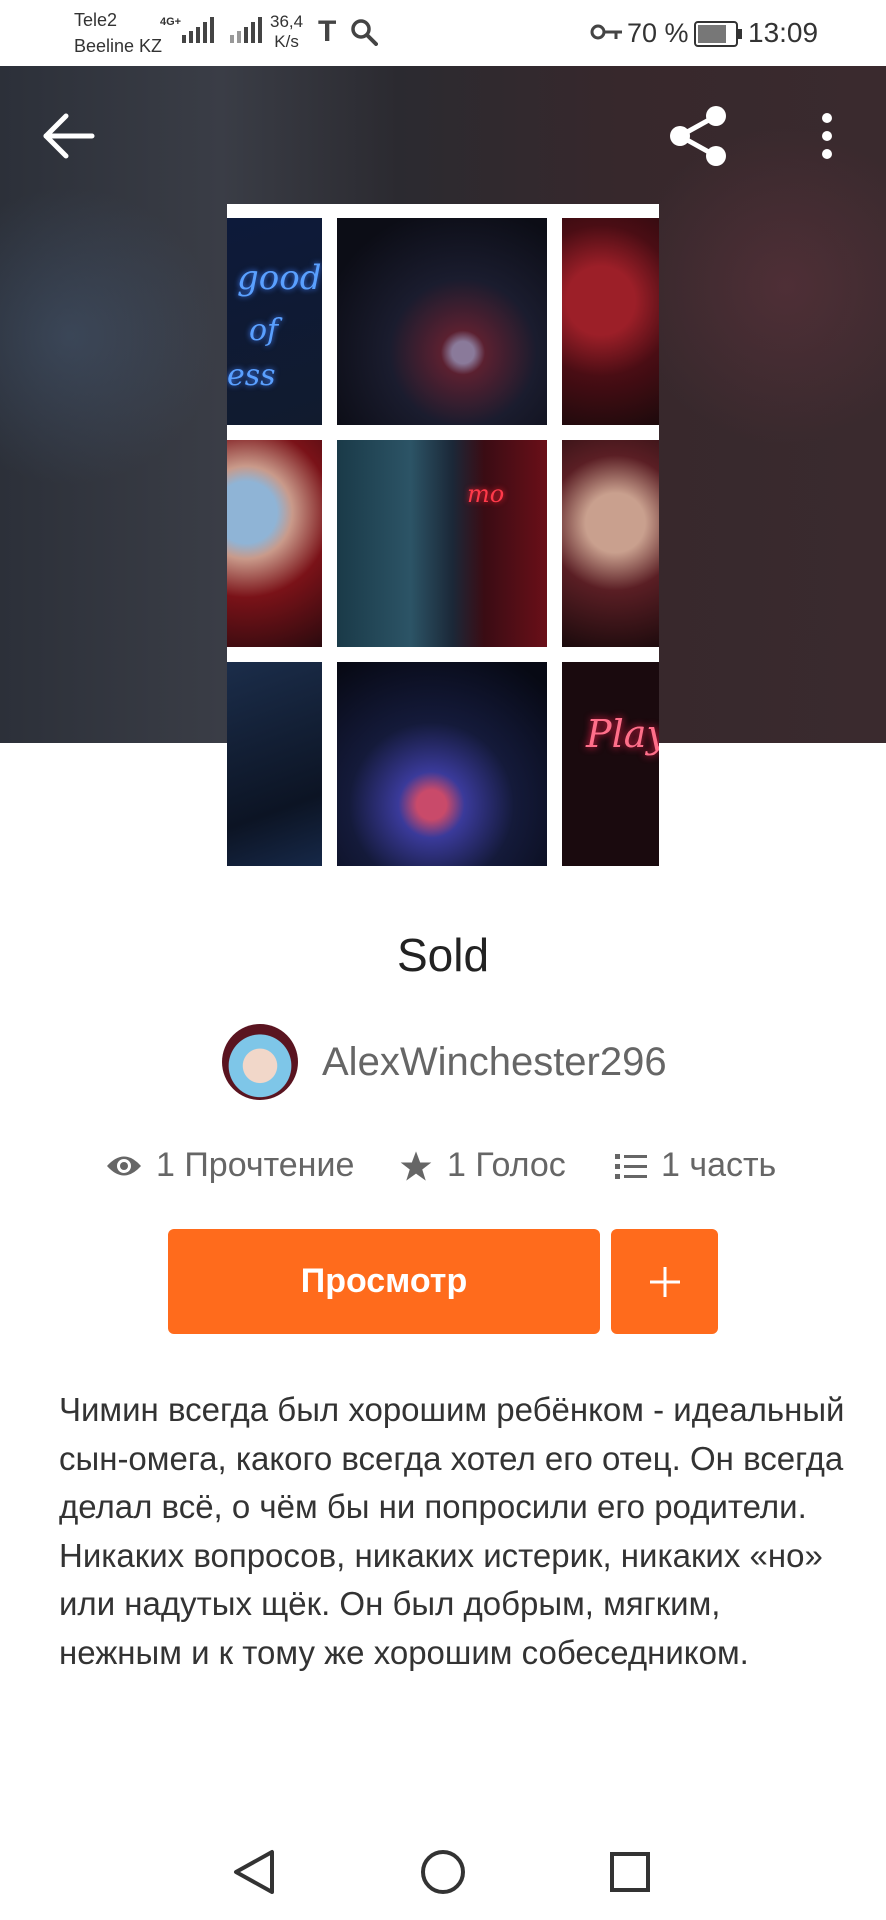  I want to click on arrow-left-icon, so click(69, 136).